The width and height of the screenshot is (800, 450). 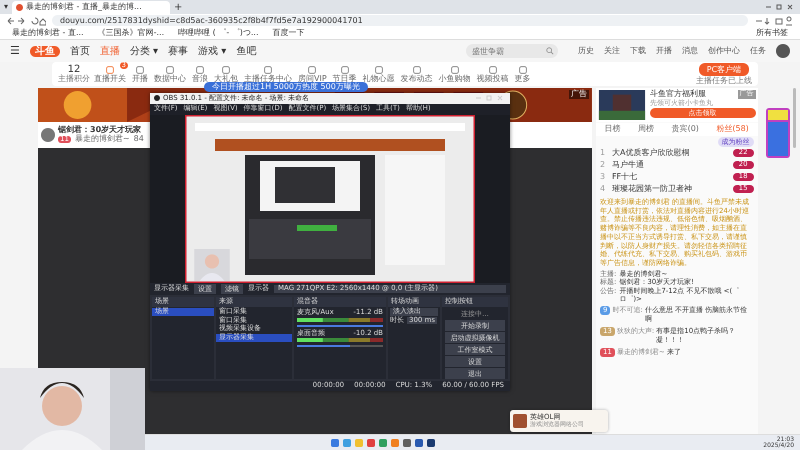 I want to click on room-title: 锯剑君：30岁天才玩家, so click(x=100, y=130).